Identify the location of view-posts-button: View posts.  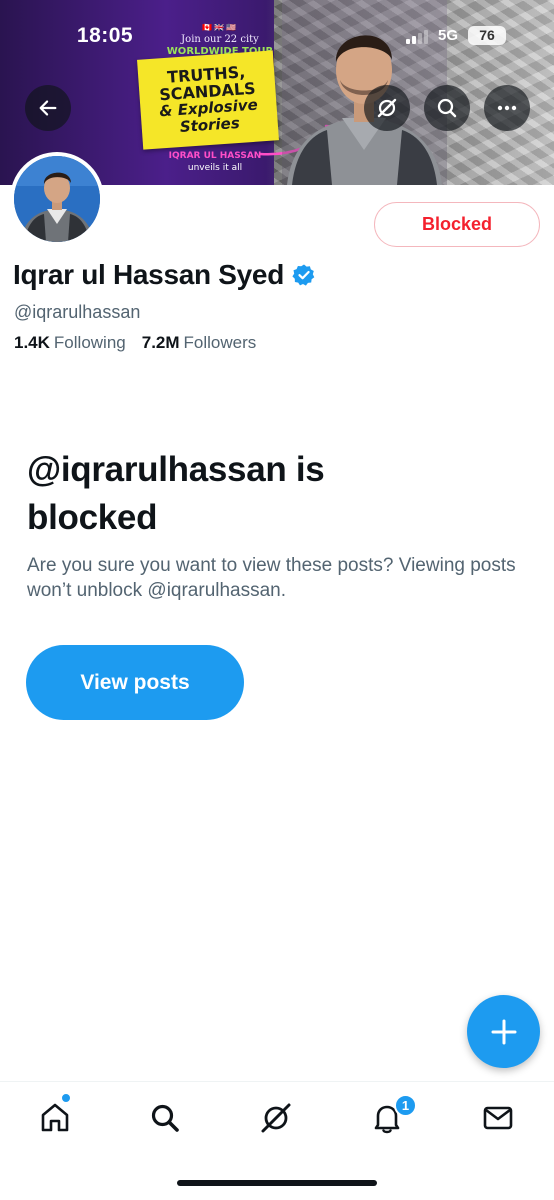
(135, 682).